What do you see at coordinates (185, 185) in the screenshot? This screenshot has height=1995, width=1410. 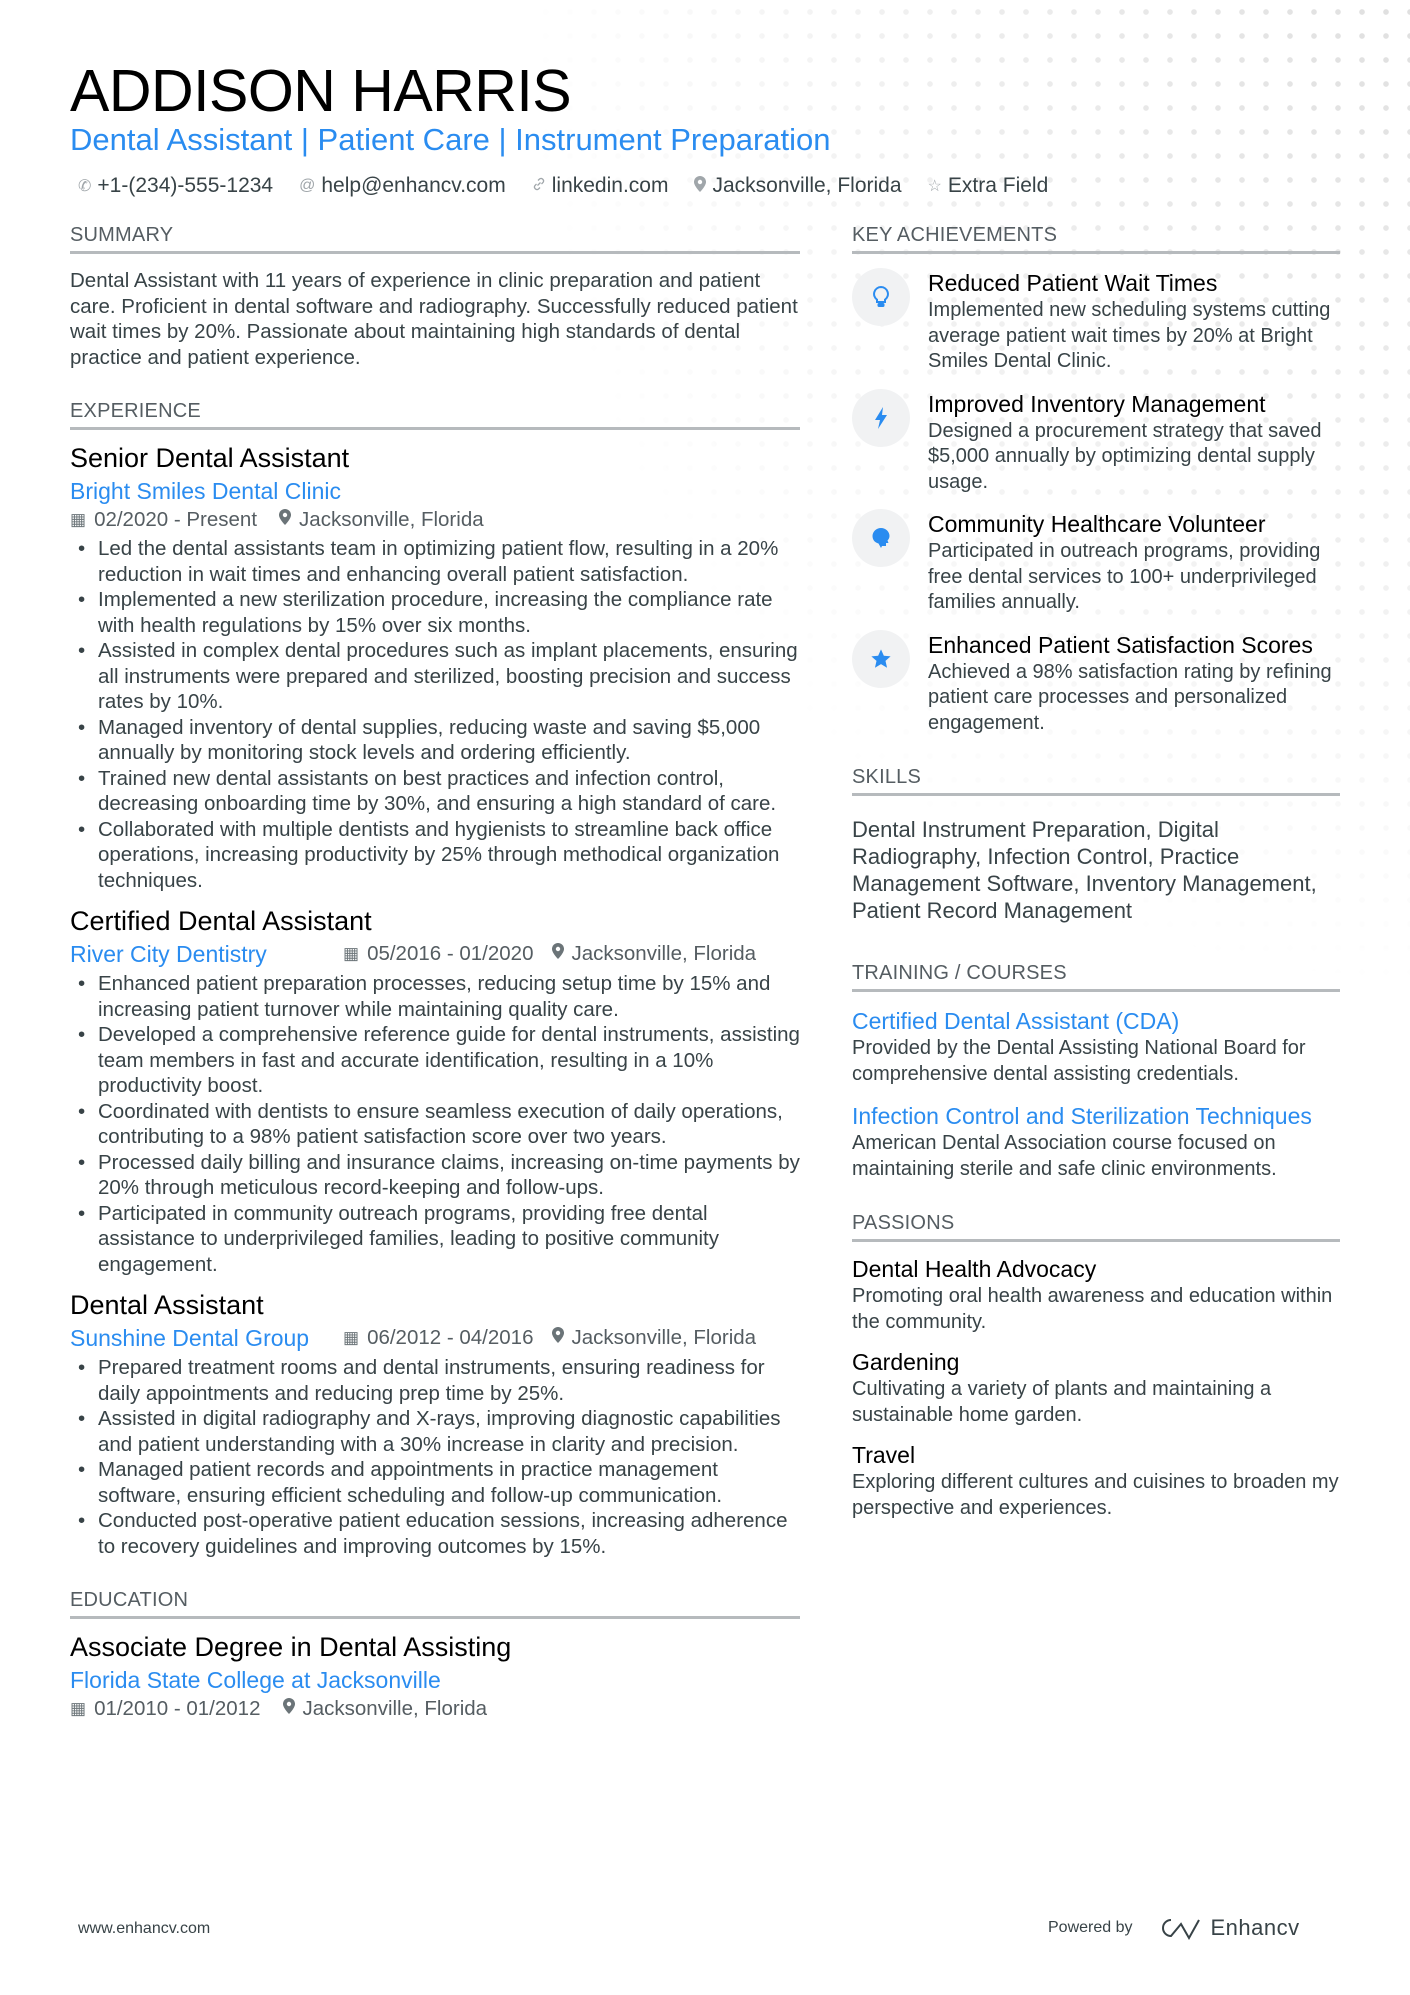 I see `contact-phone-text: +1-(234)-555-1234` at bounding box center [185, 185].